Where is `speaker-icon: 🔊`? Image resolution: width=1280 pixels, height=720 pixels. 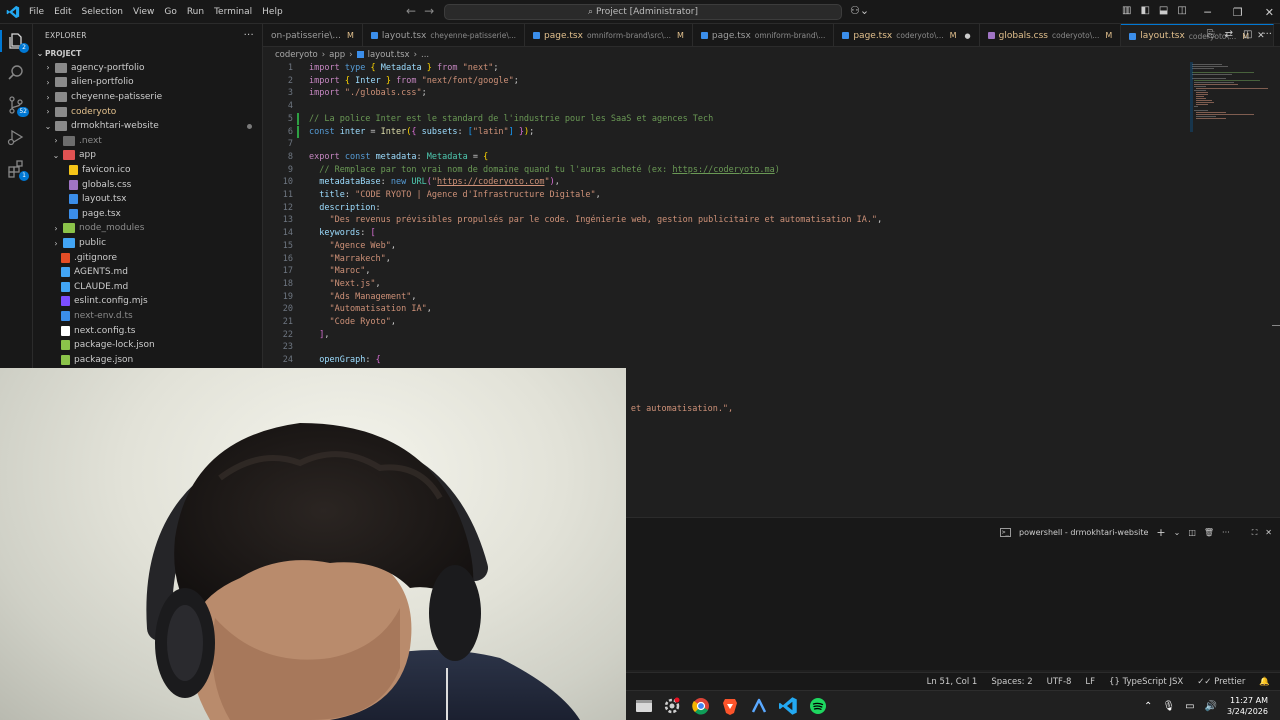 speaker-icon: 🔊 is located at coordinates (1211, 706).